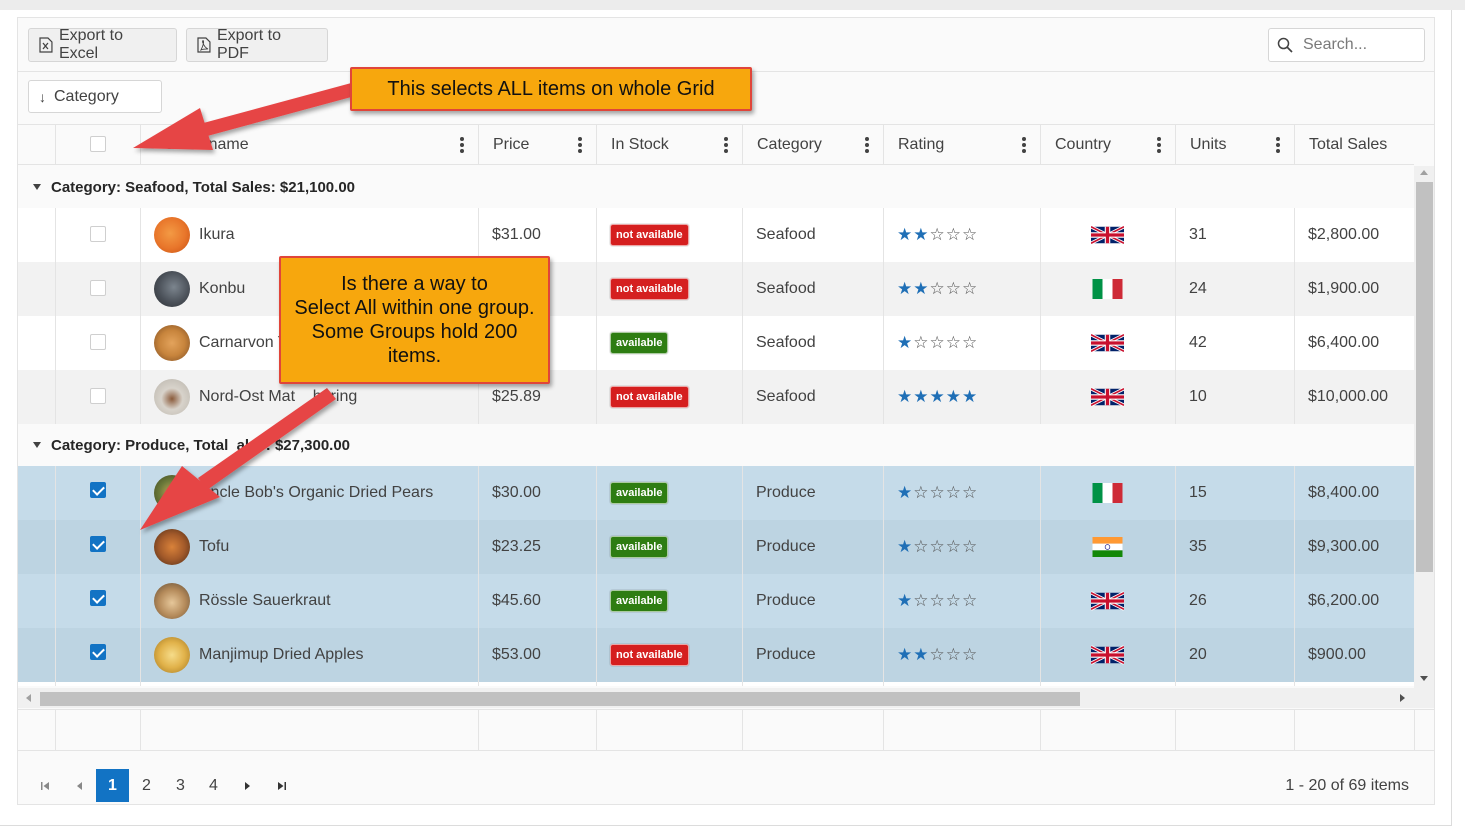 Image resolution: width=1465 pixels, height=840 pixels. I want to click on vertical-scrollbar, so click(1424, 427).